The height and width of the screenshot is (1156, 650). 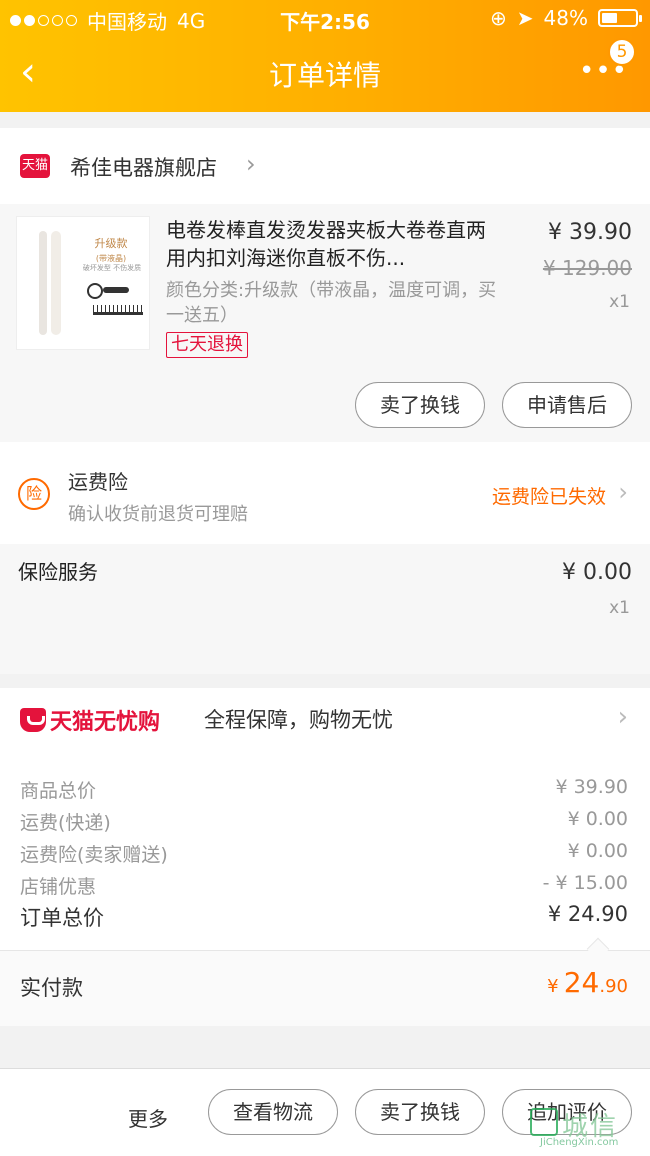 I want to click on summary-label: 运费(快递), so click(x=65, y=823).